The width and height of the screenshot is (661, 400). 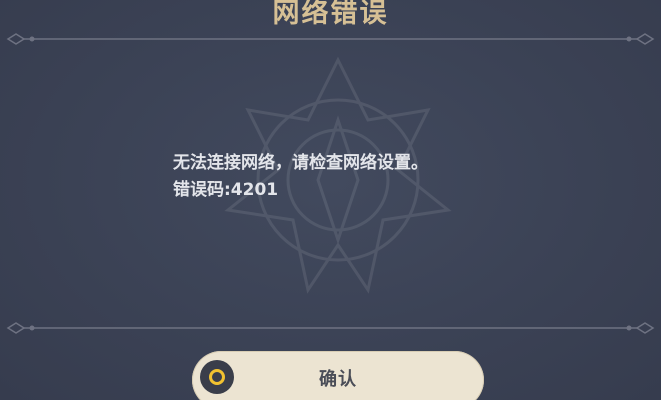 I want to click on confirm-button-label: 确认, so click(x=338, y=379).